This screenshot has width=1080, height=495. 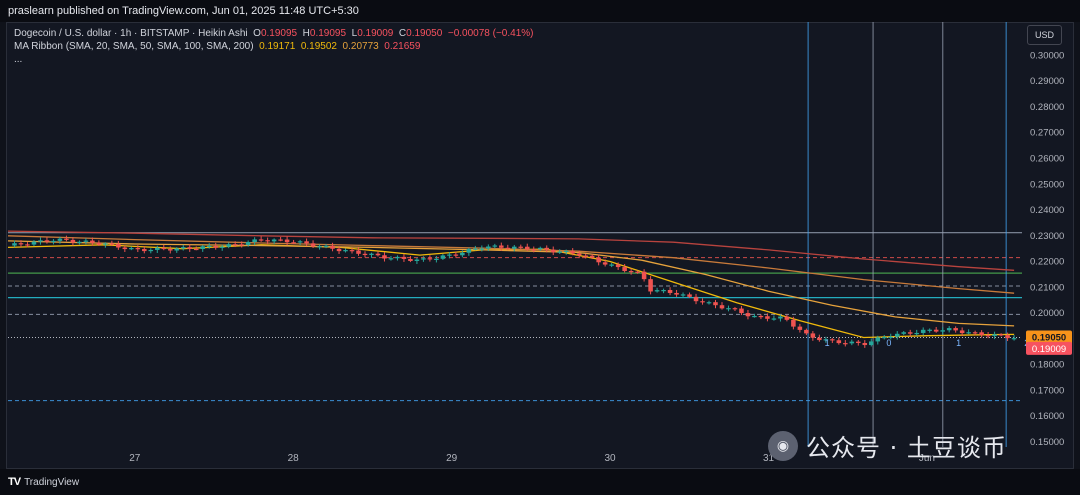 What do you see at coordinates (1044, 35) in the screenshot?
I see `currency-button: USD` at bounding box center [1044, 35].